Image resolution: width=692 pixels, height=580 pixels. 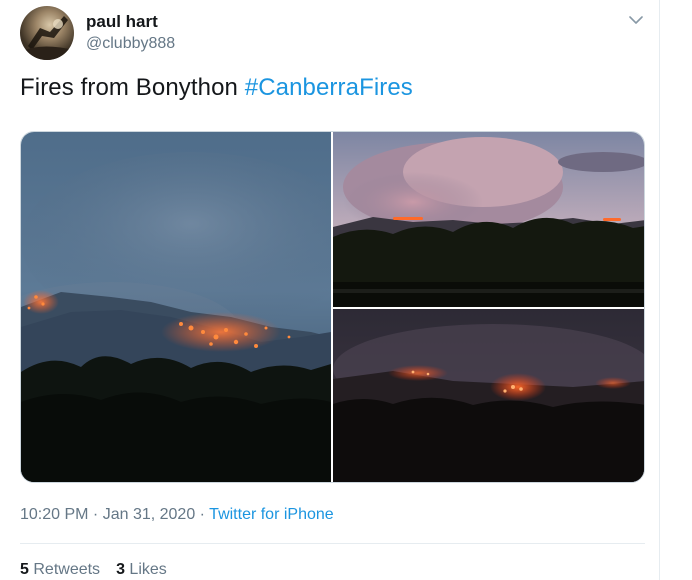 I want to click on tweet-stats: 5 Retweets 3 Likes, so click(x=93, y=570).